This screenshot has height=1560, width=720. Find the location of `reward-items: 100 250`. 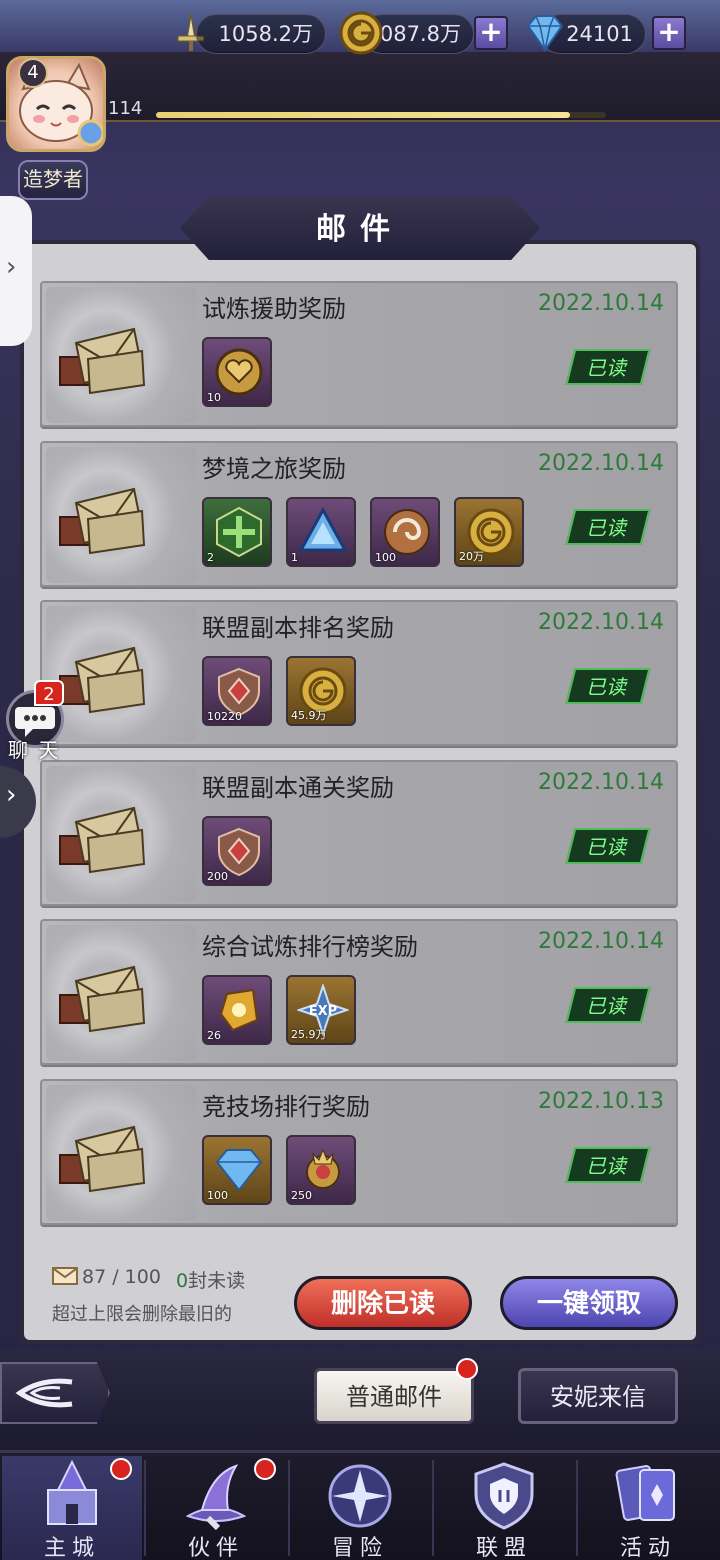

reward-items: 100 250 is located at coordinates (279, 1170).